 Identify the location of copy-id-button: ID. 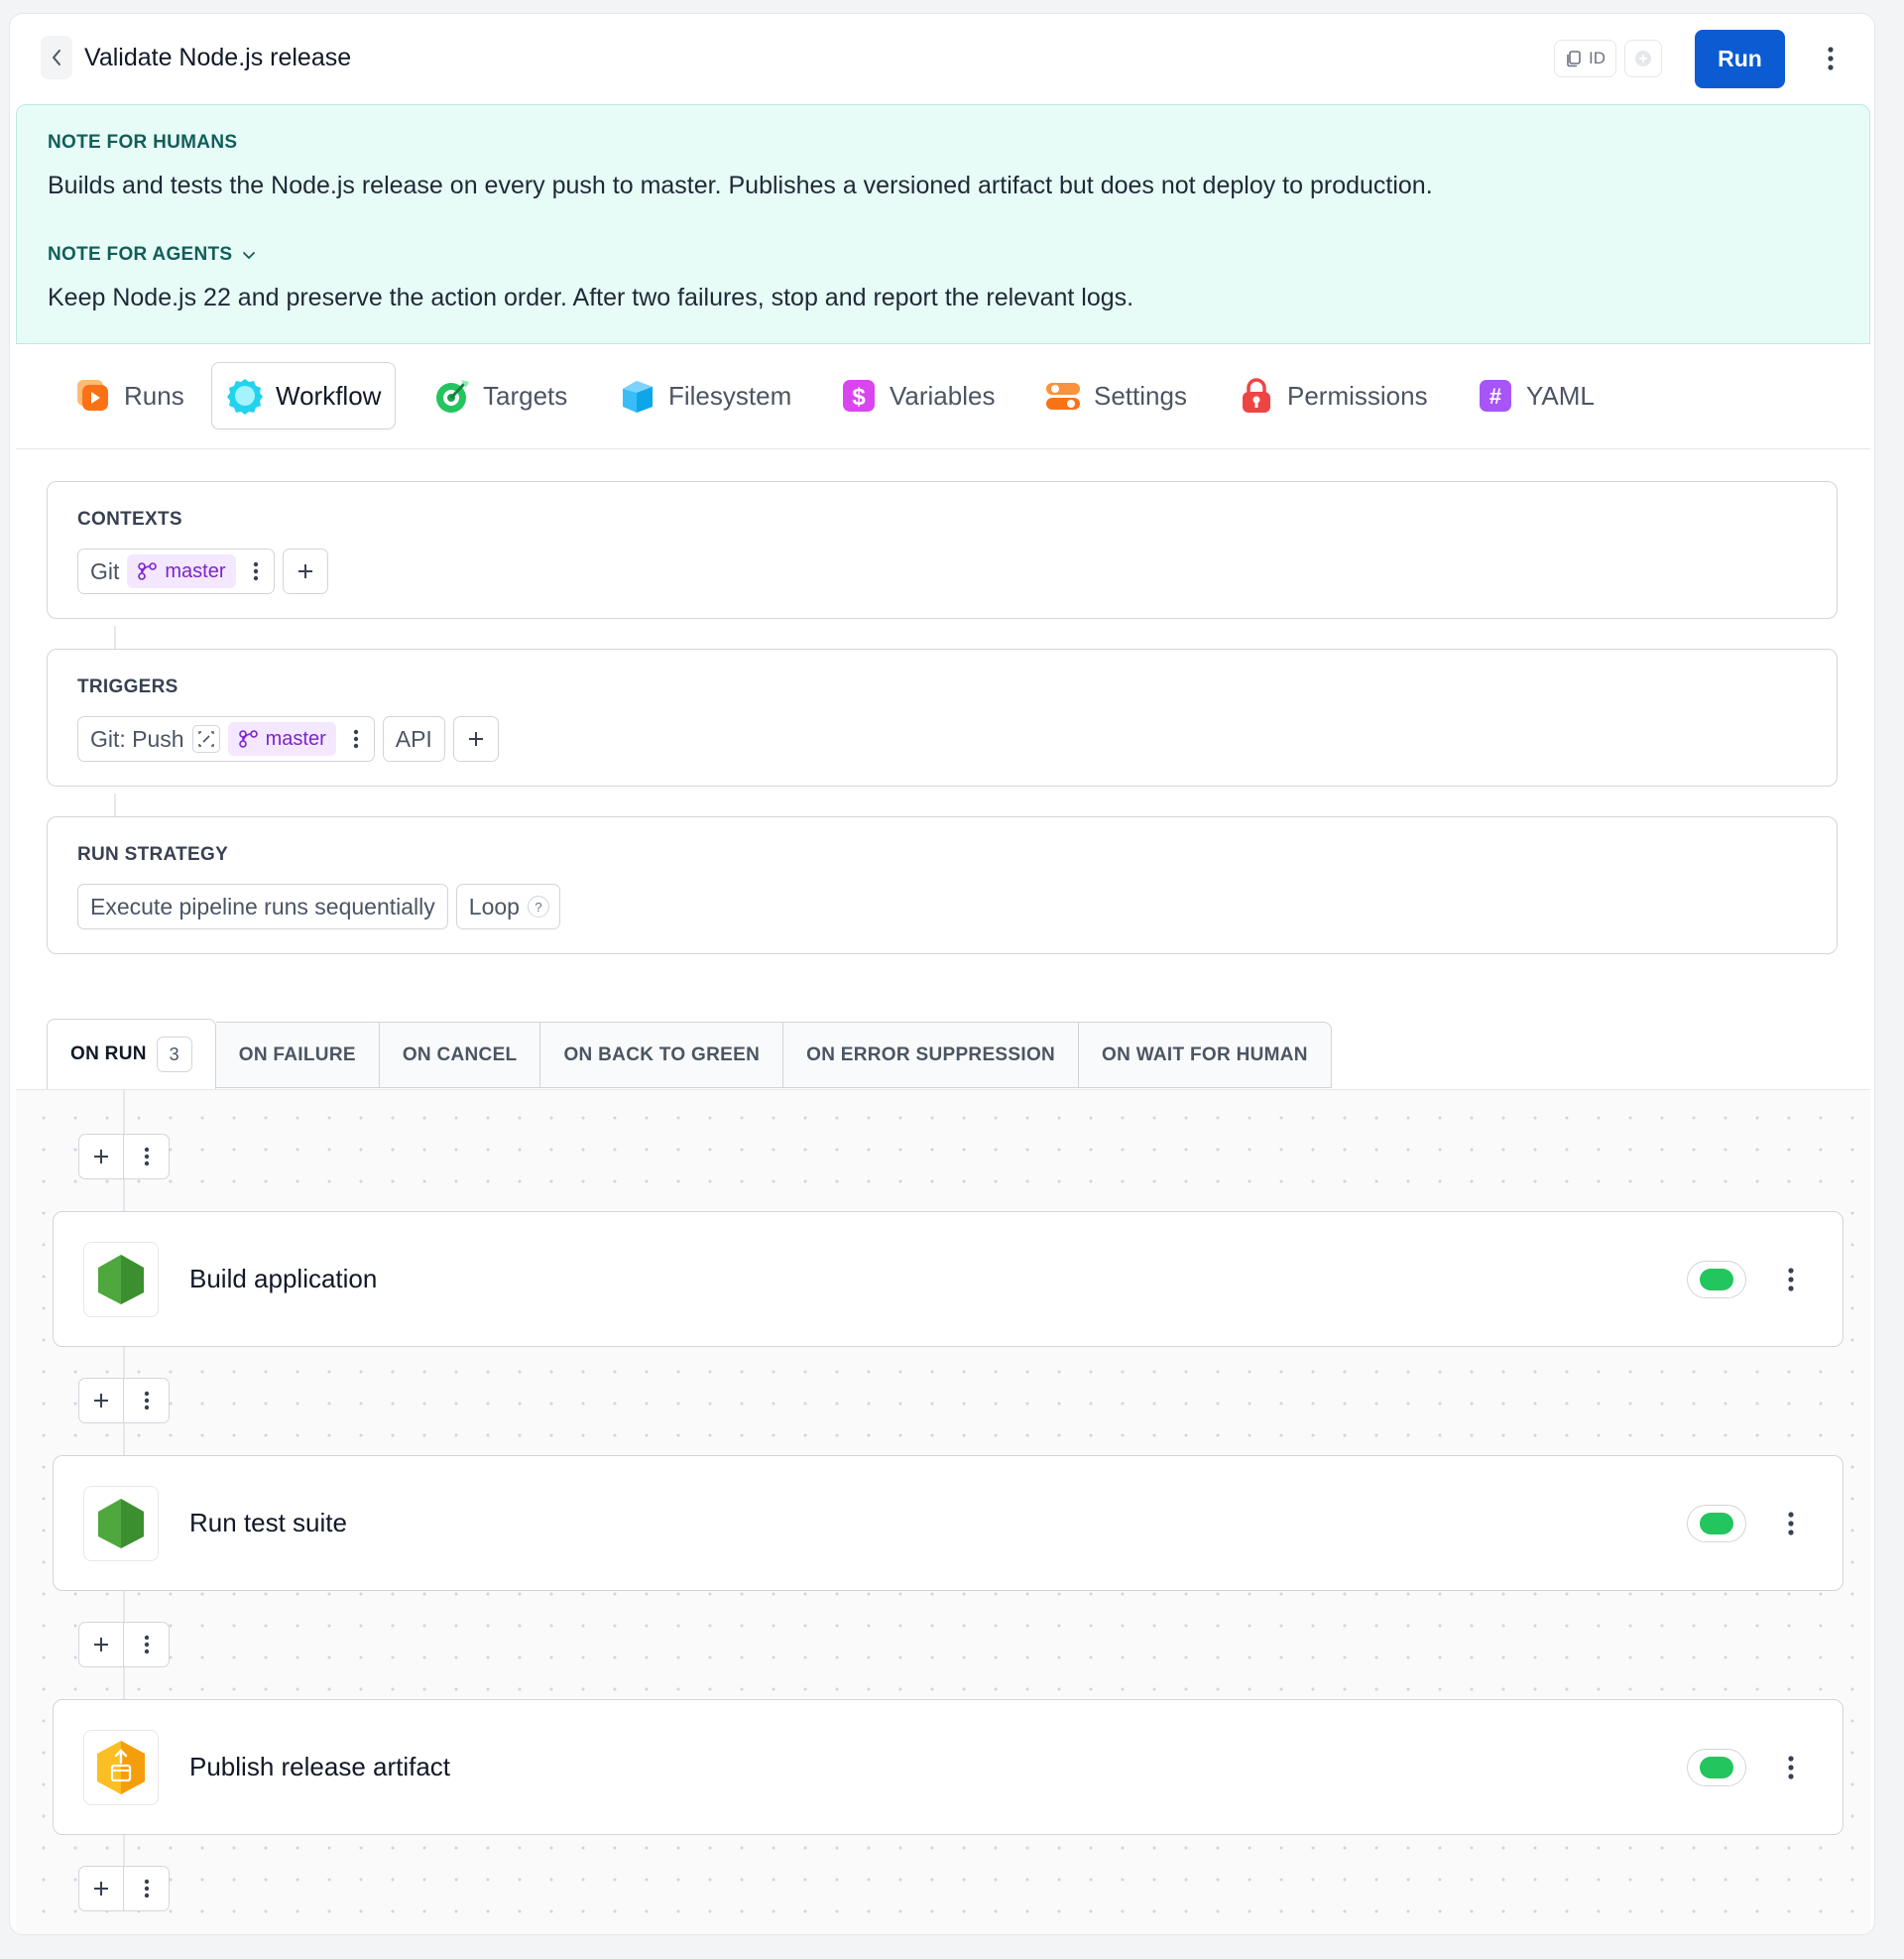
(1585, 58).